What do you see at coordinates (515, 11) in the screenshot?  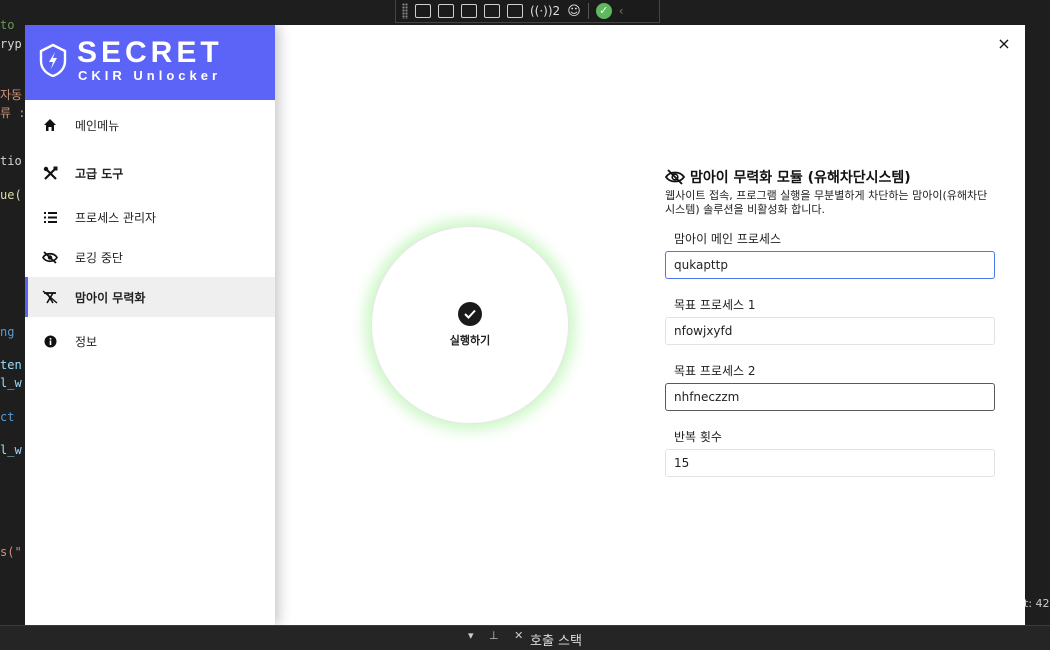 I see `layout-icon` at bounding box center [515, 11].